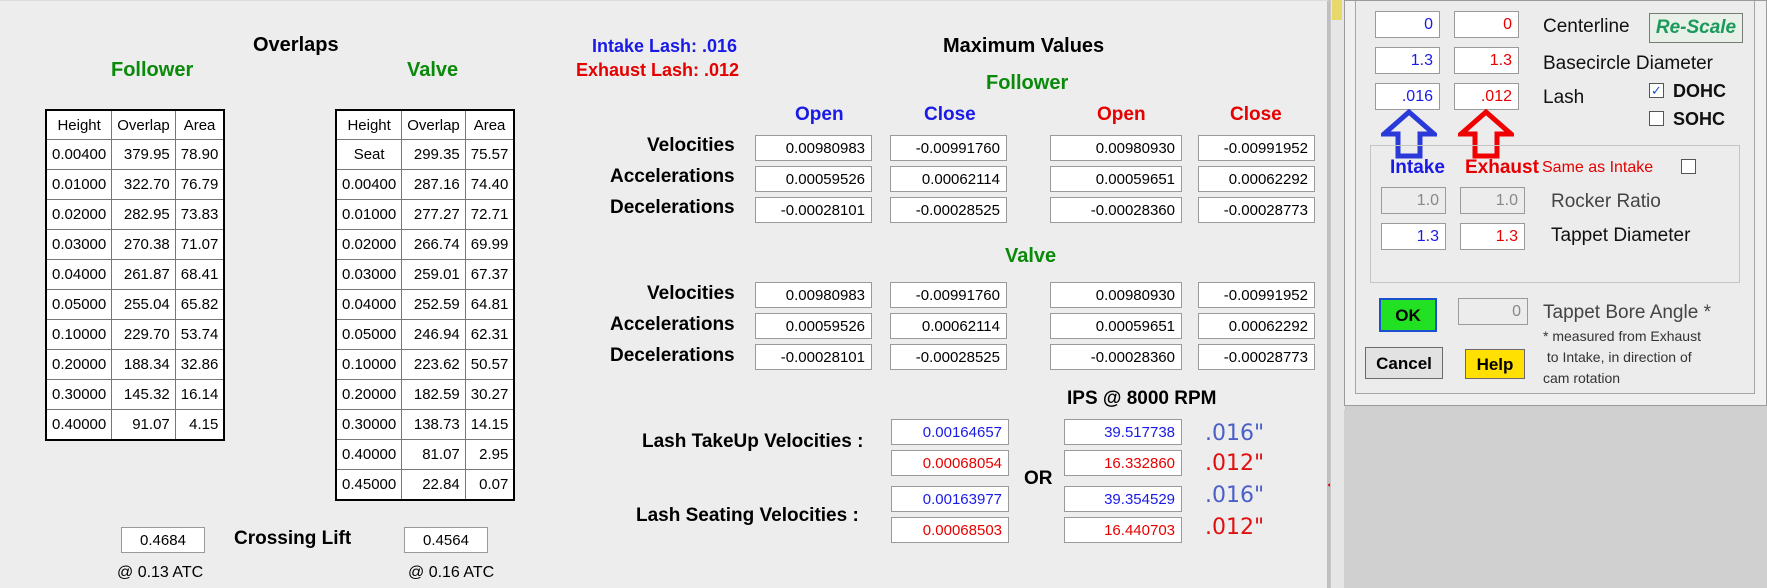  What do you see at coordinates (433, 70) in the screenshot?
I see `overlaps-valve-label: Valve` at bounding box center [433, 70].